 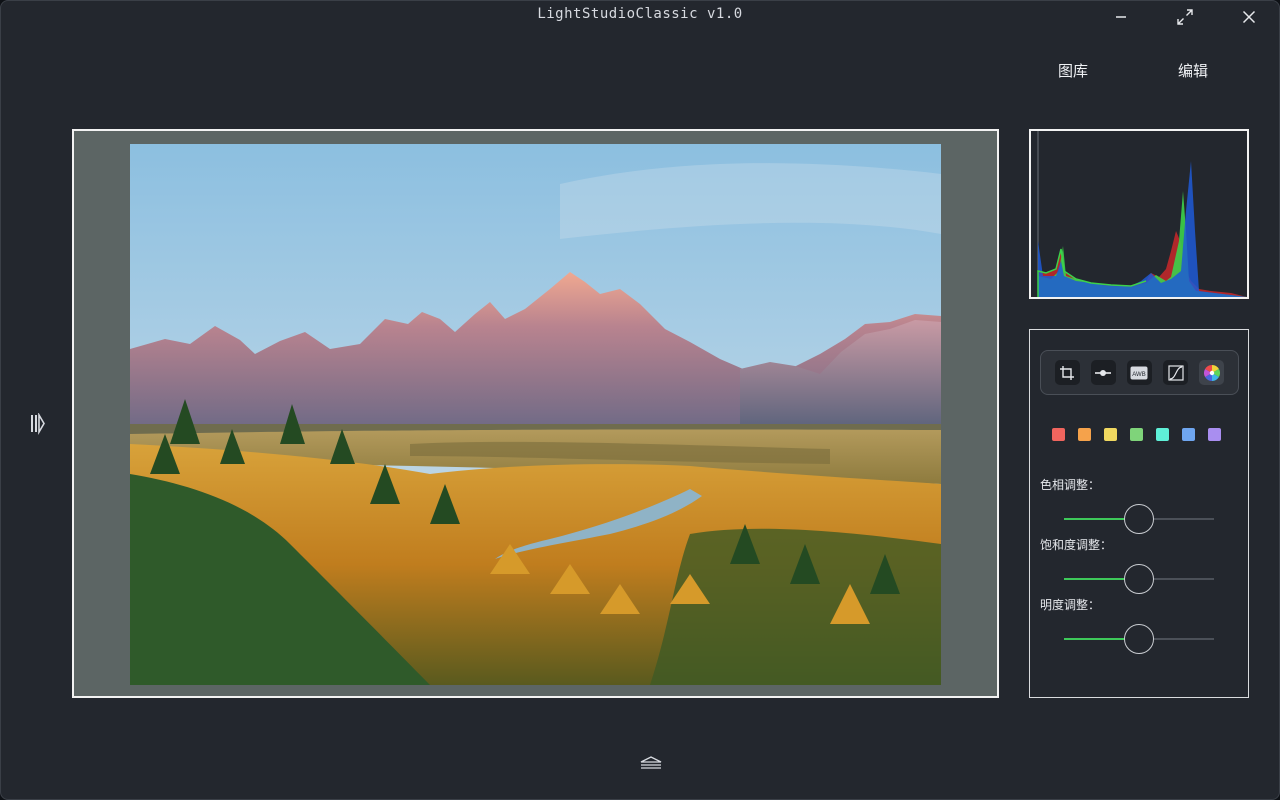 I want to click on levels-tool-button, so click(x=1103, y=372).